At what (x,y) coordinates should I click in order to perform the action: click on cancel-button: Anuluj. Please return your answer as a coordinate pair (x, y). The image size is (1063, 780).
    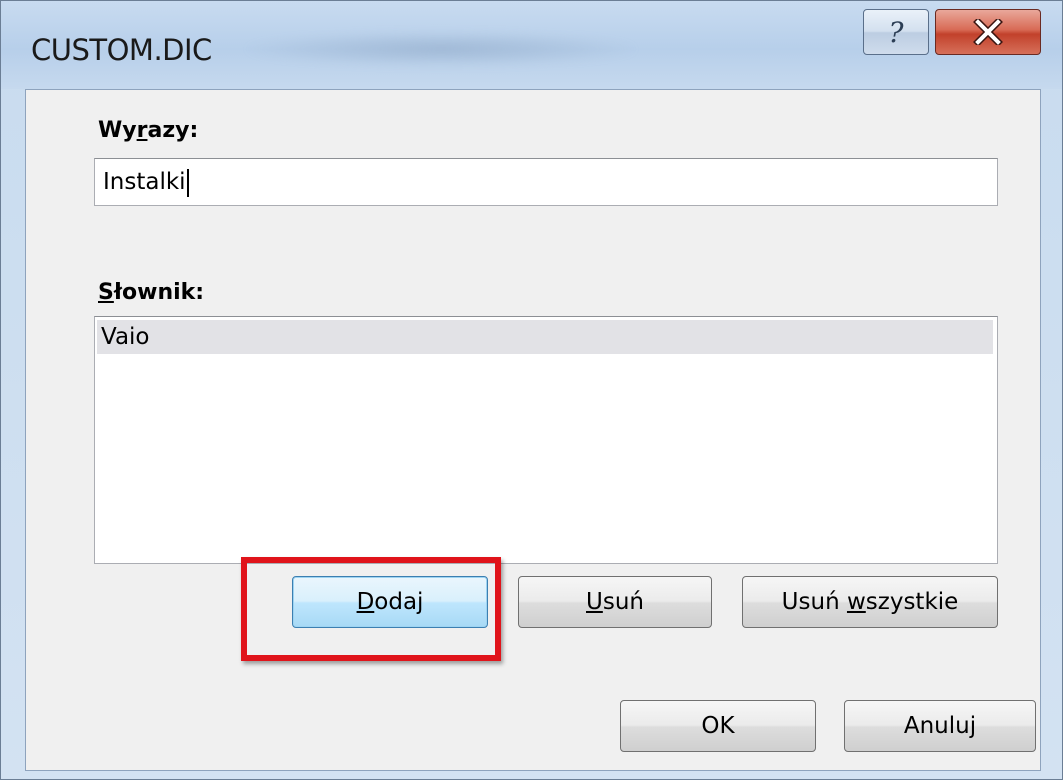
    Looking at the image, I should click on (940, 726).